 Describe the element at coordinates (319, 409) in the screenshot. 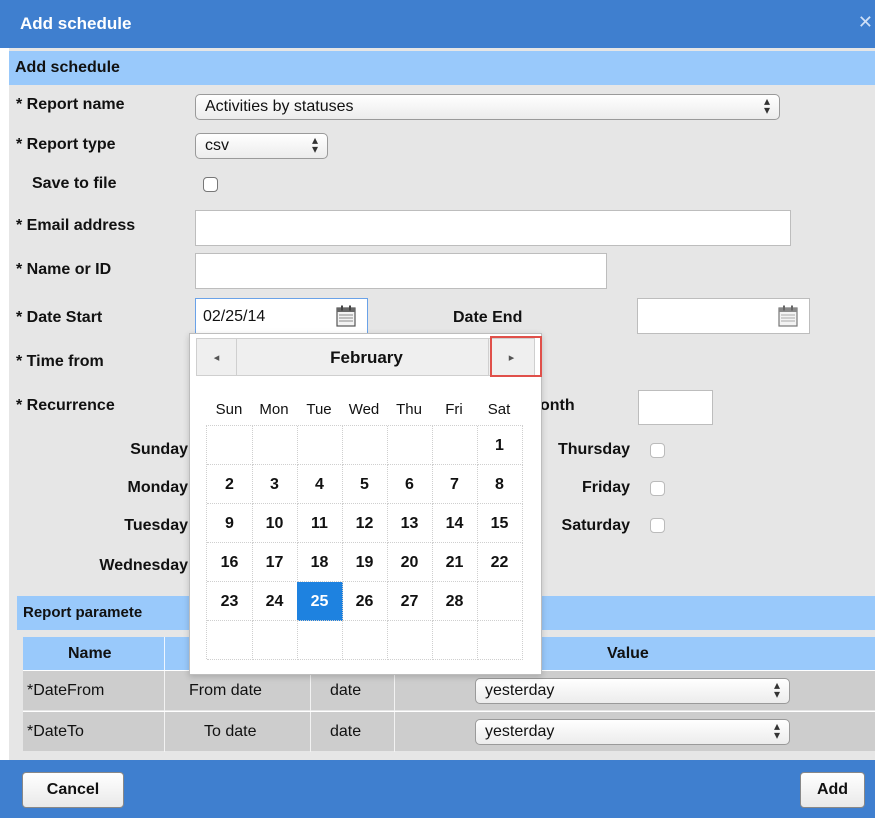

I see `weekday-label: Tue` at that location.